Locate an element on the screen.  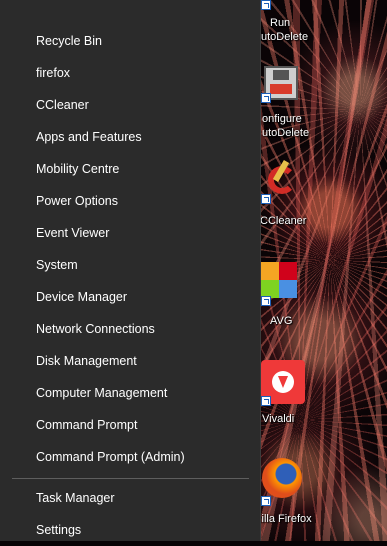
desktop-icon-label: CCleaner is located at coordinates (283, 221).